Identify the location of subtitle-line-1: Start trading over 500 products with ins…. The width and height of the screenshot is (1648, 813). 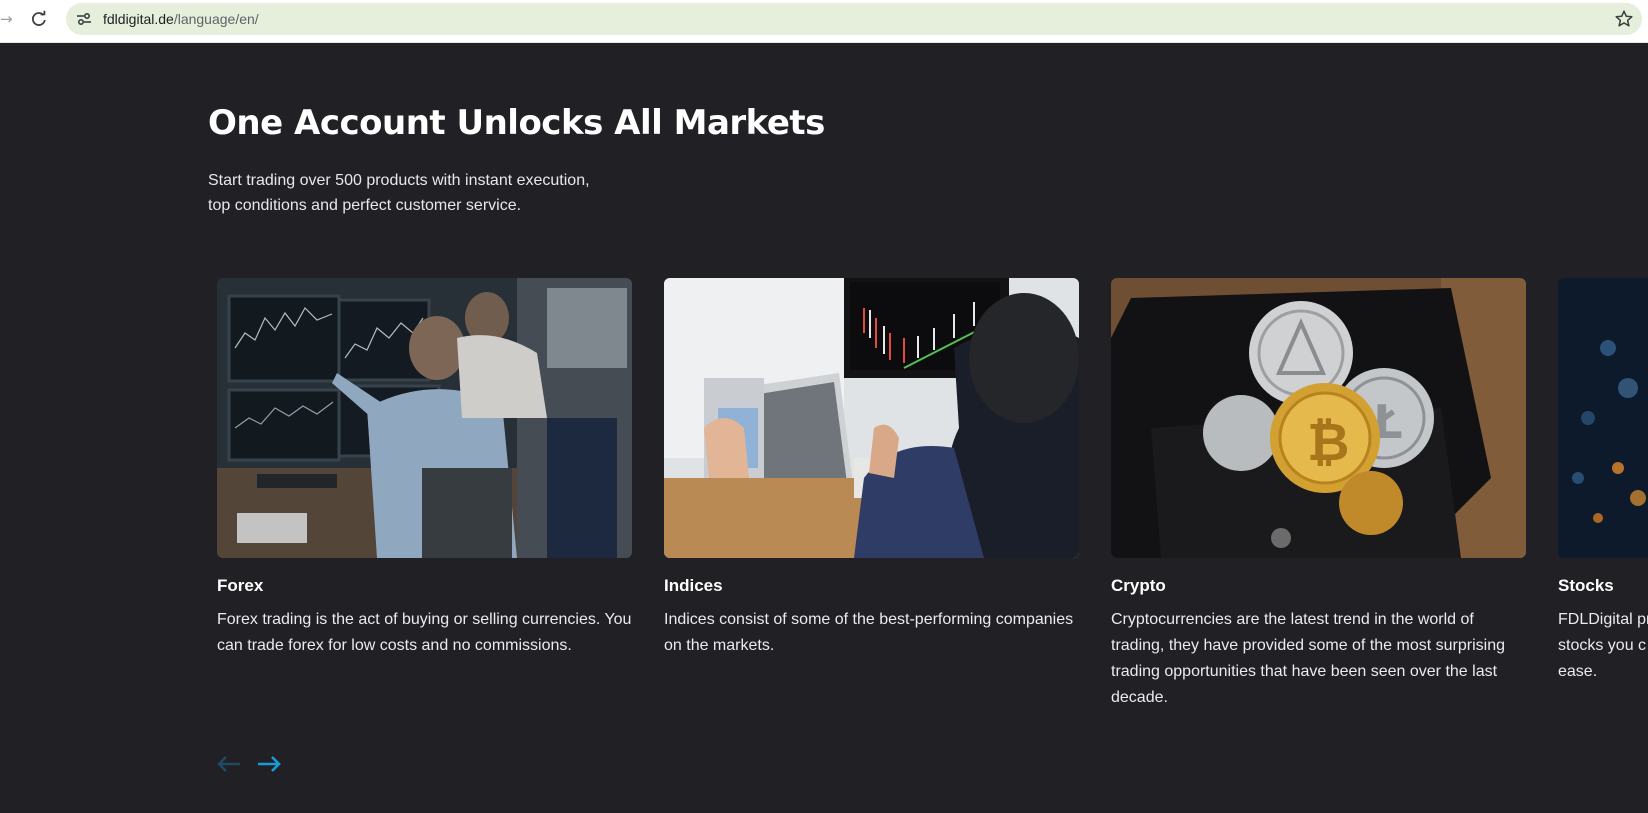
(399, 180).